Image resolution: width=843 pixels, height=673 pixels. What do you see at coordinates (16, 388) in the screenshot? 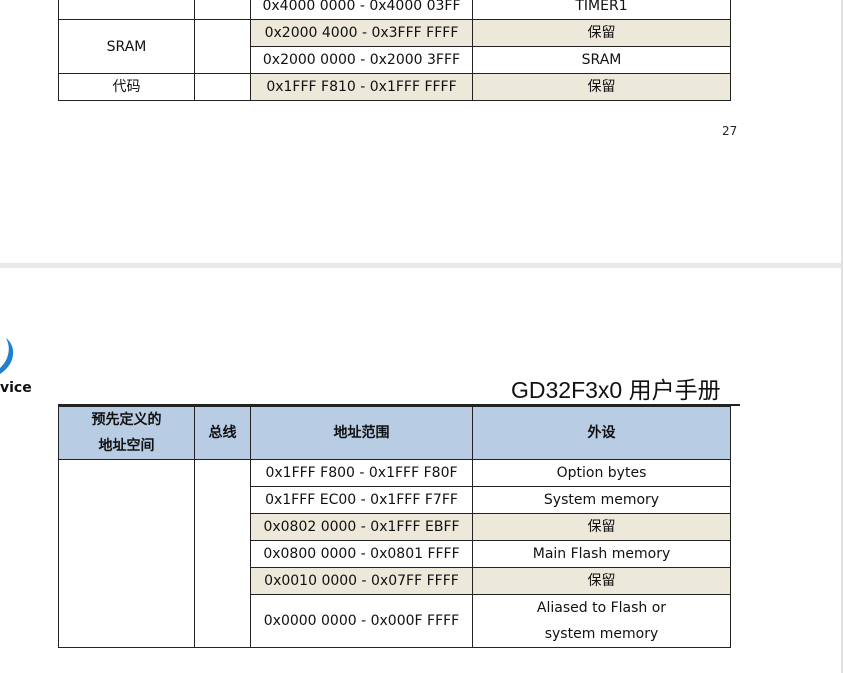
I see `company-logo-text: vice` at bounding box center [16, 388].